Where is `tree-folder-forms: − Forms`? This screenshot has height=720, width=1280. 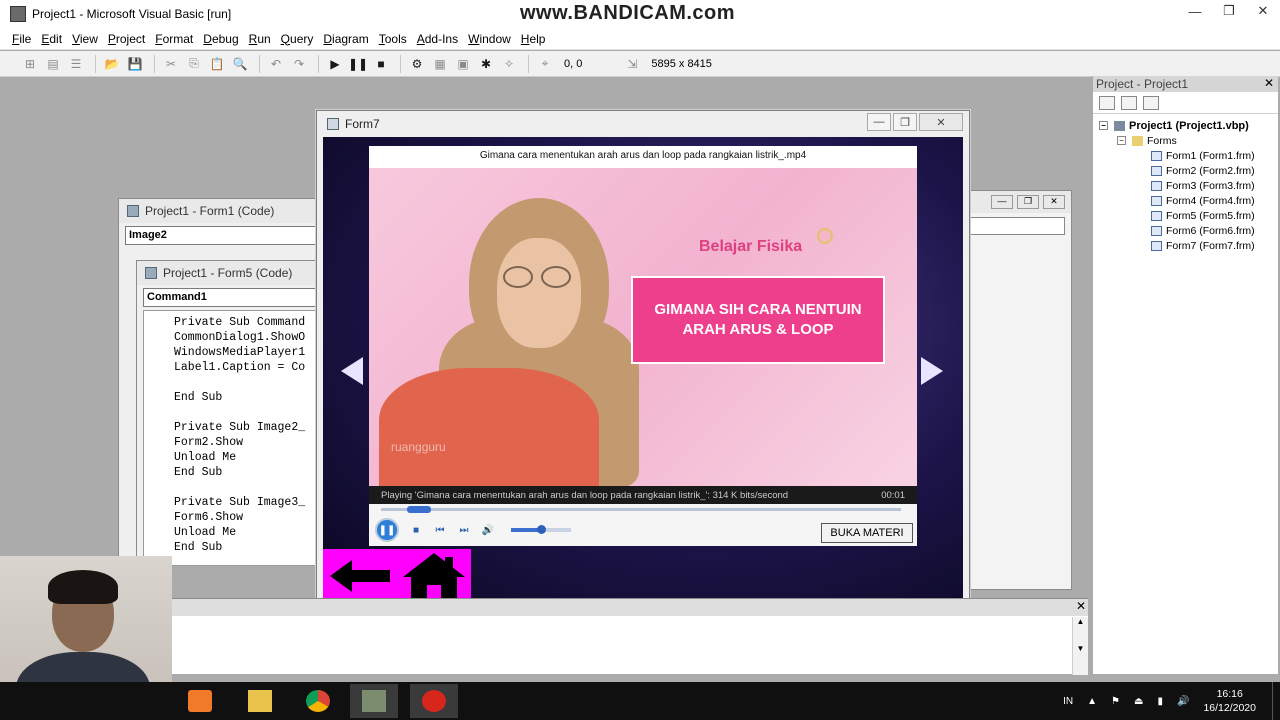 tree-folder-forms: − Forms is located at coordinates (1185, 140).